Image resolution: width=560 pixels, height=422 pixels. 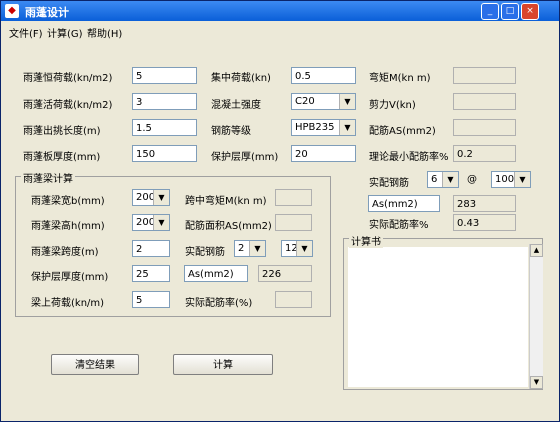 I want to click on window-title: 雨蓬设计, so click(x=47, y=12).